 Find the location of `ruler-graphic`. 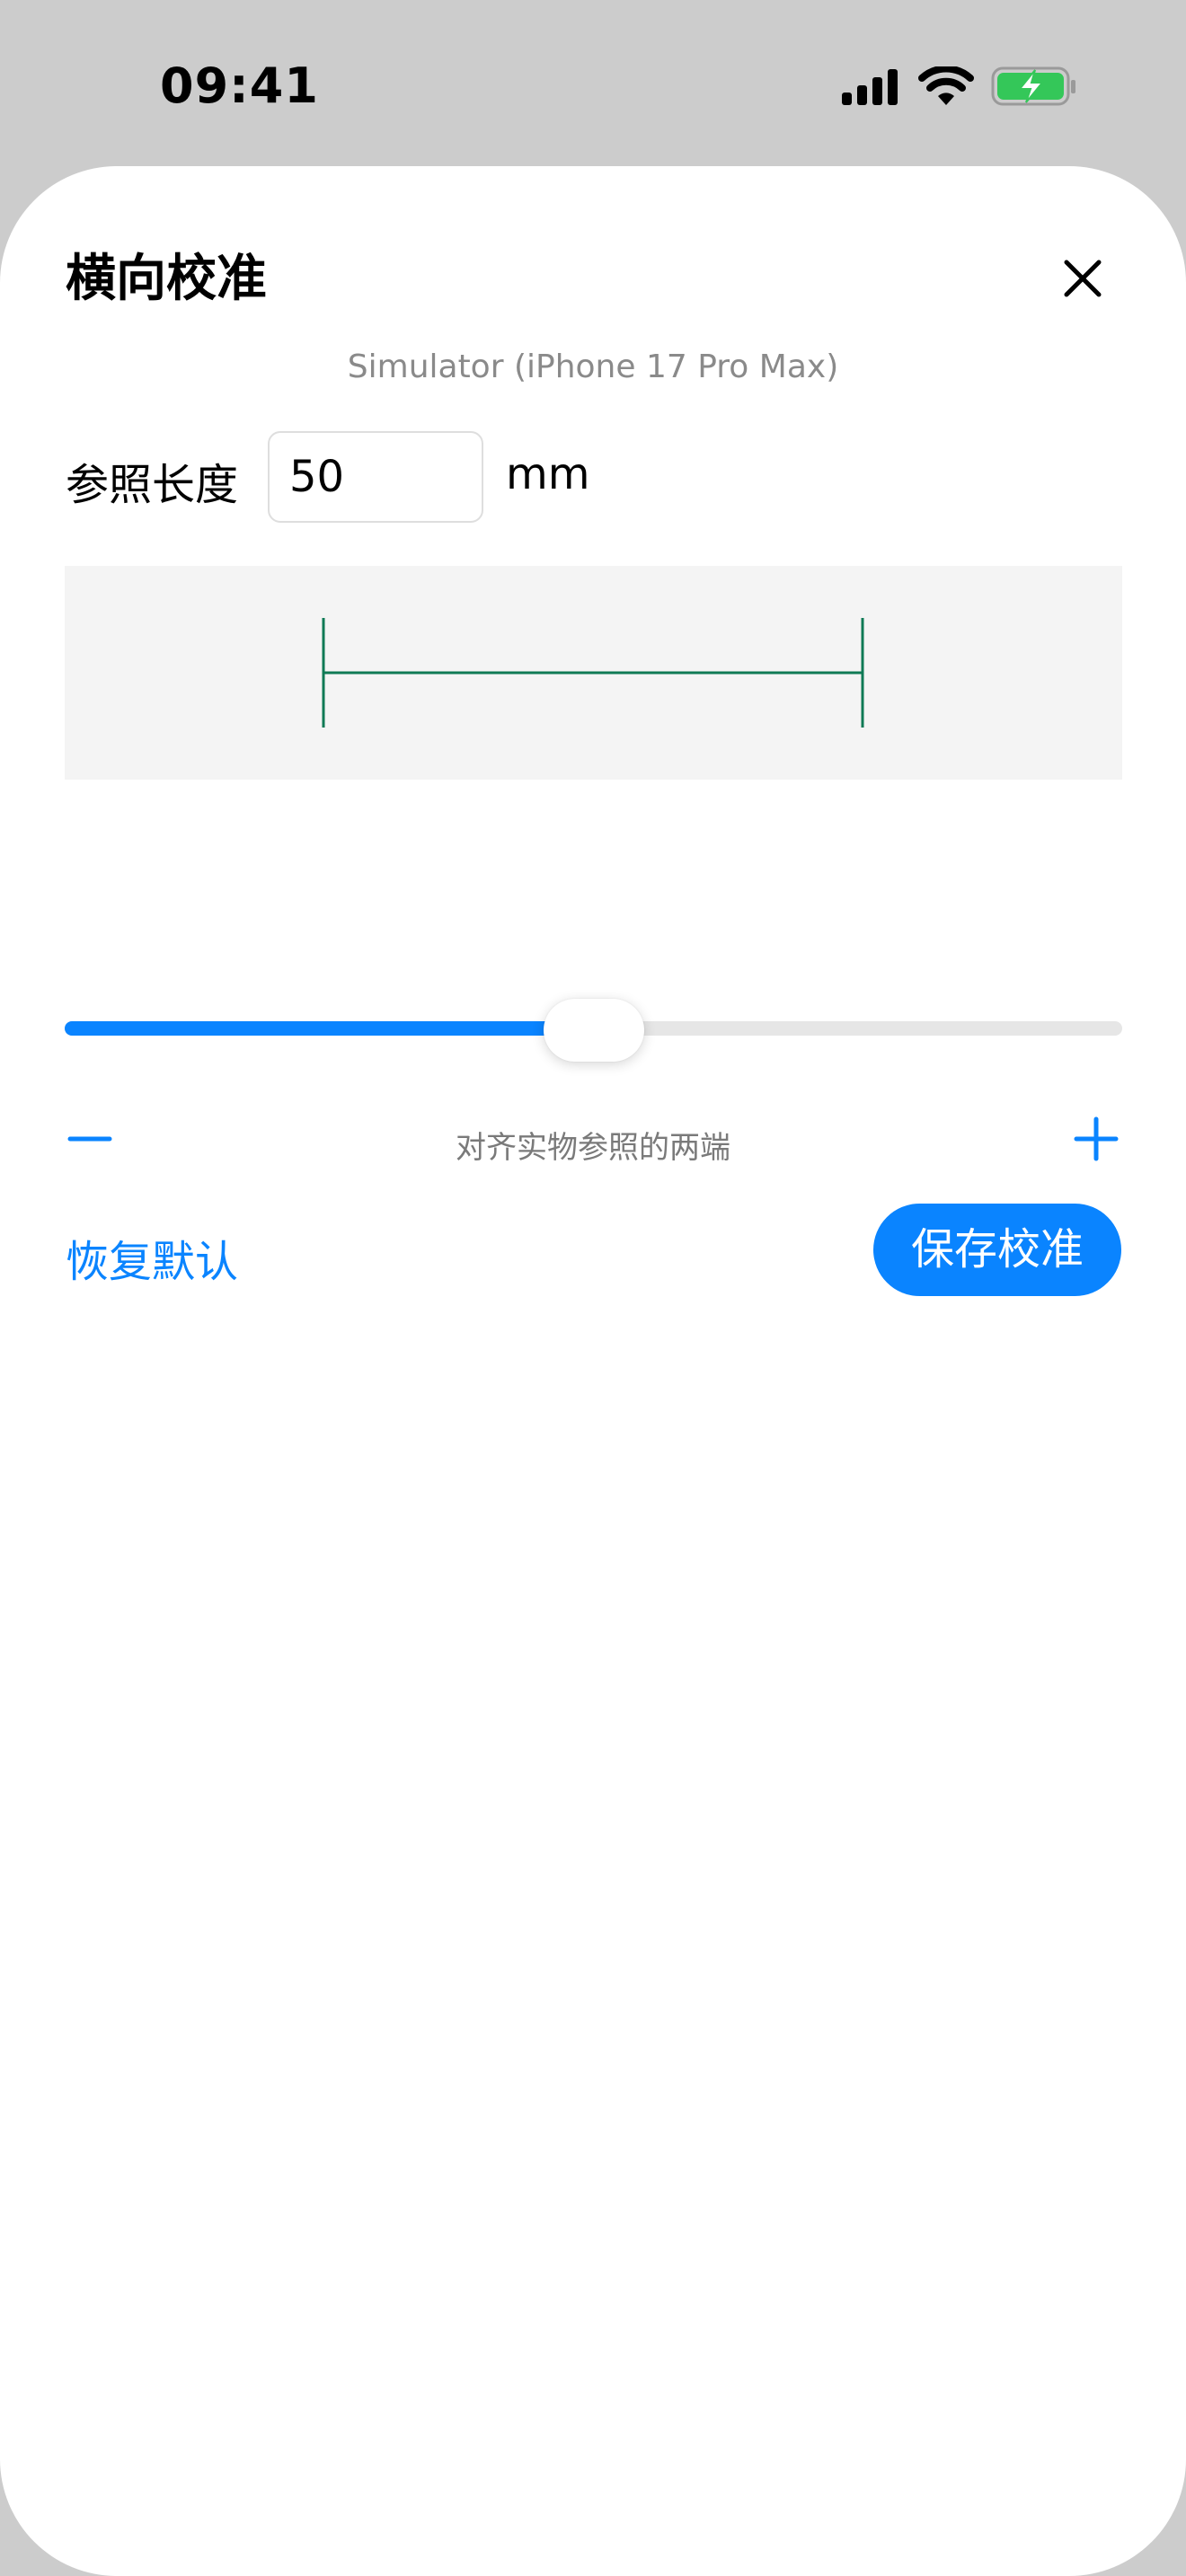

ruler-graphic is located at coordinates (593, 673).